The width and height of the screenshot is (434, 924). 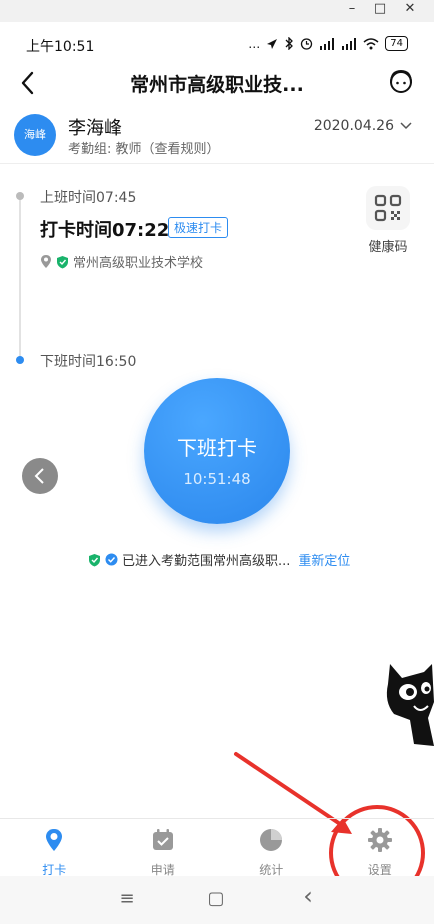 I want to click on bluetooth-icon, so click(x=289, y=43).